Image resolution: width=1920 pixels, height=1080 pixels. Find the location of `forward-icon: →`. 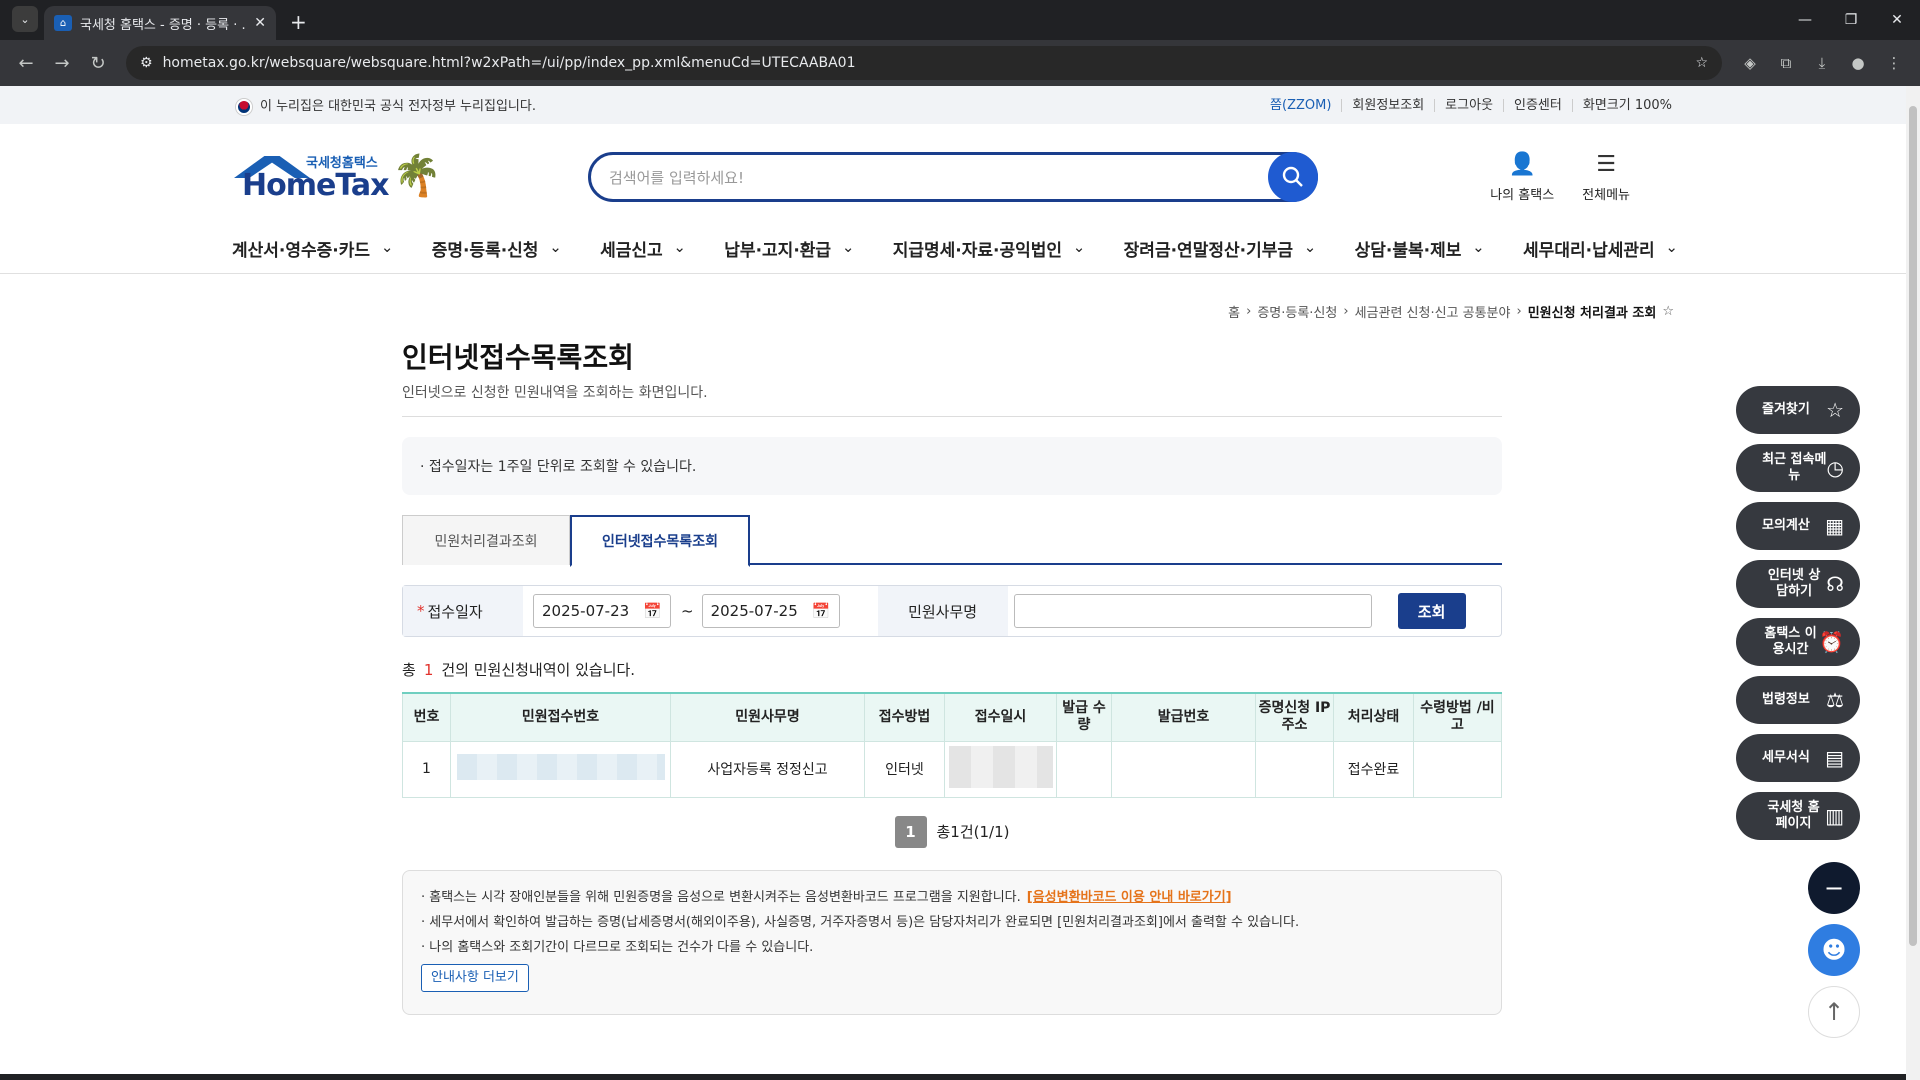

forward-icon: → is located at coordinates (62, 63).